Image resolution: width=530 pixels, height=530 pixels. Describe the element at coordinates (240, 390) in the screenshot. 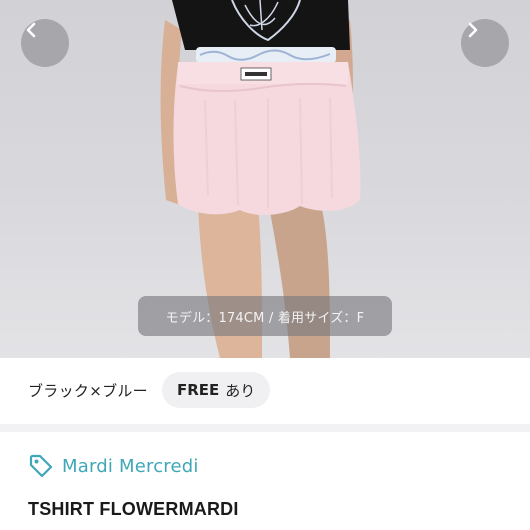

I see `stock-status: あり` at that location.